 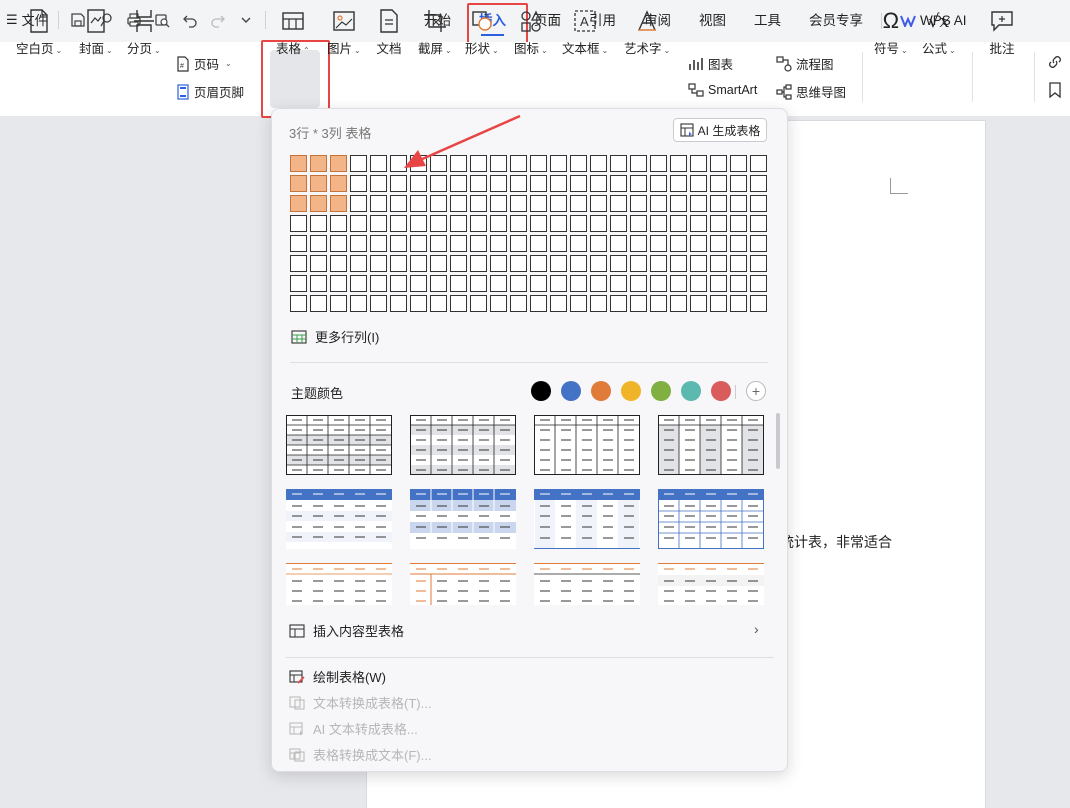 I want to click on insert-content-table-item: 插入内容型表格, so click(x=346, y=630).